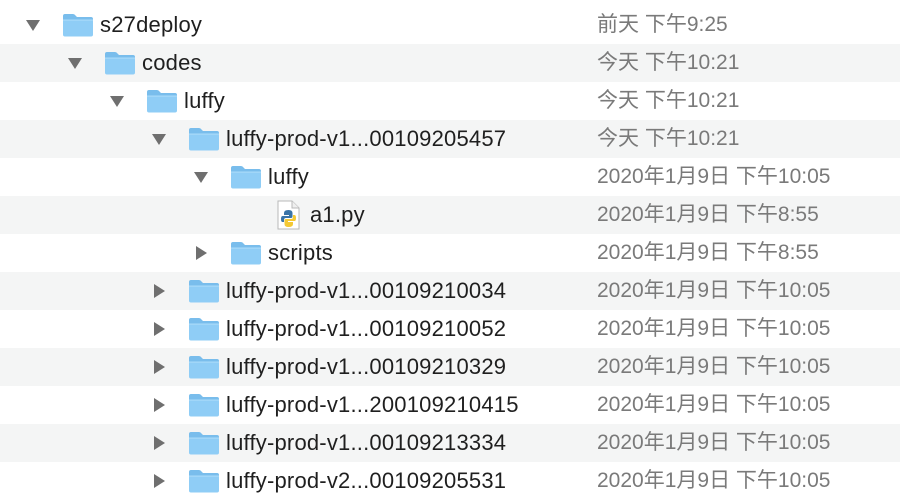 Image resolution: width=900 pixels, height=500 pixels. Describe the element at coordinates (450, 25) in the screenshot. I see `folder-row: s27deploy 前天 下午9:25` at that location.